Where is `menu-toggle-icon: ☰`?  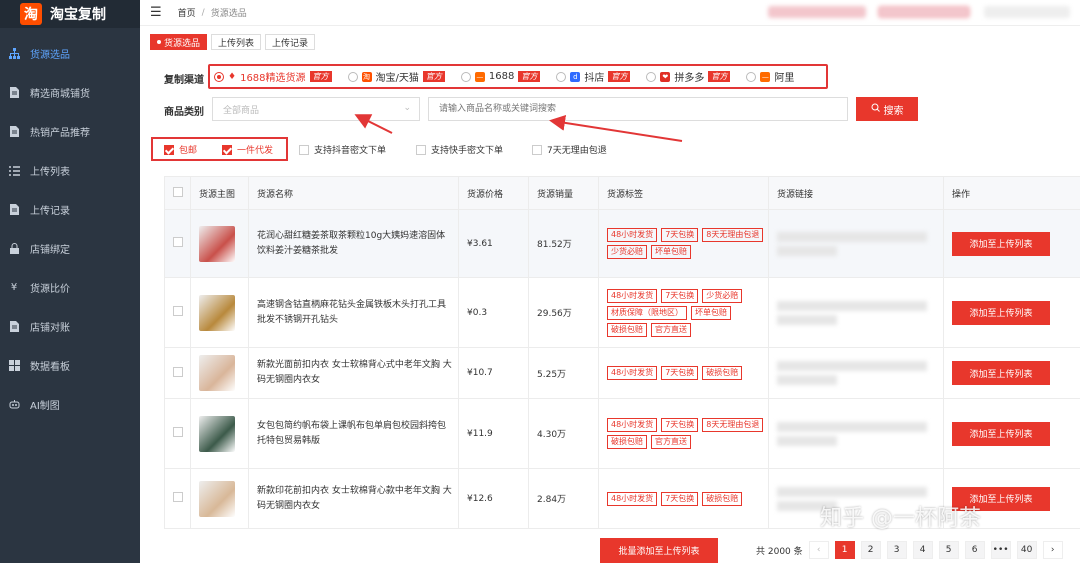
menu-toggle-icon: ☰ is located at coordinates (156, 12).